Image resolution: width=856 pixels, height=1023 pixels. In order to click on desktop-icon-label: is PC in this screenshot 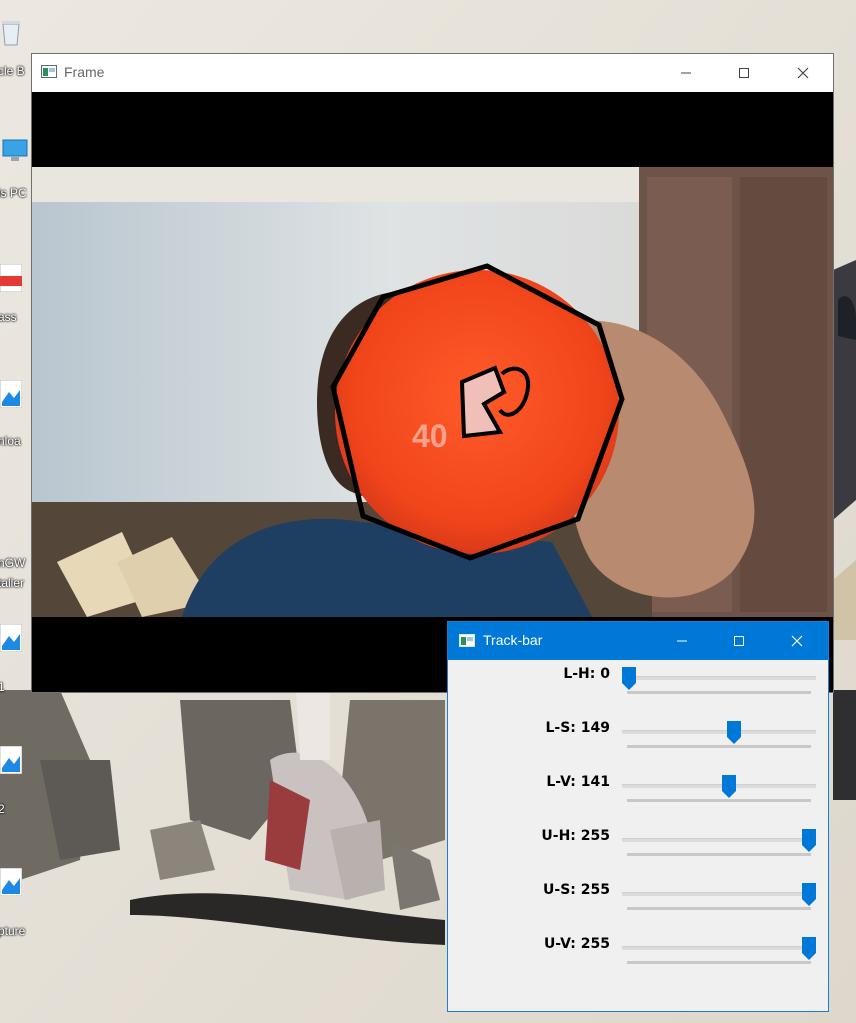, I will do `click(13, 193)`.